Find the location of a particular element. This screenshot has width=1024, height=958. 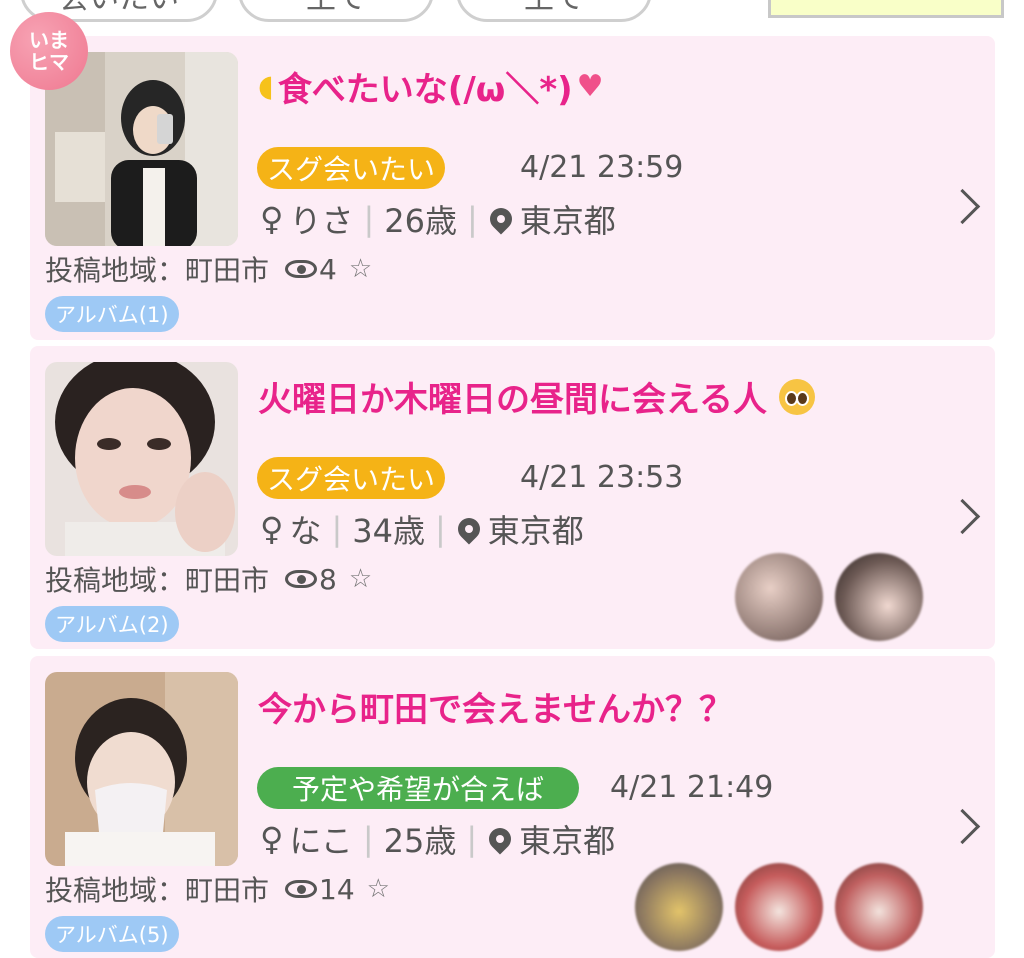

post-region-row: 投稿地域：町田市 14 ☆ is located at coordinates (217, 889).